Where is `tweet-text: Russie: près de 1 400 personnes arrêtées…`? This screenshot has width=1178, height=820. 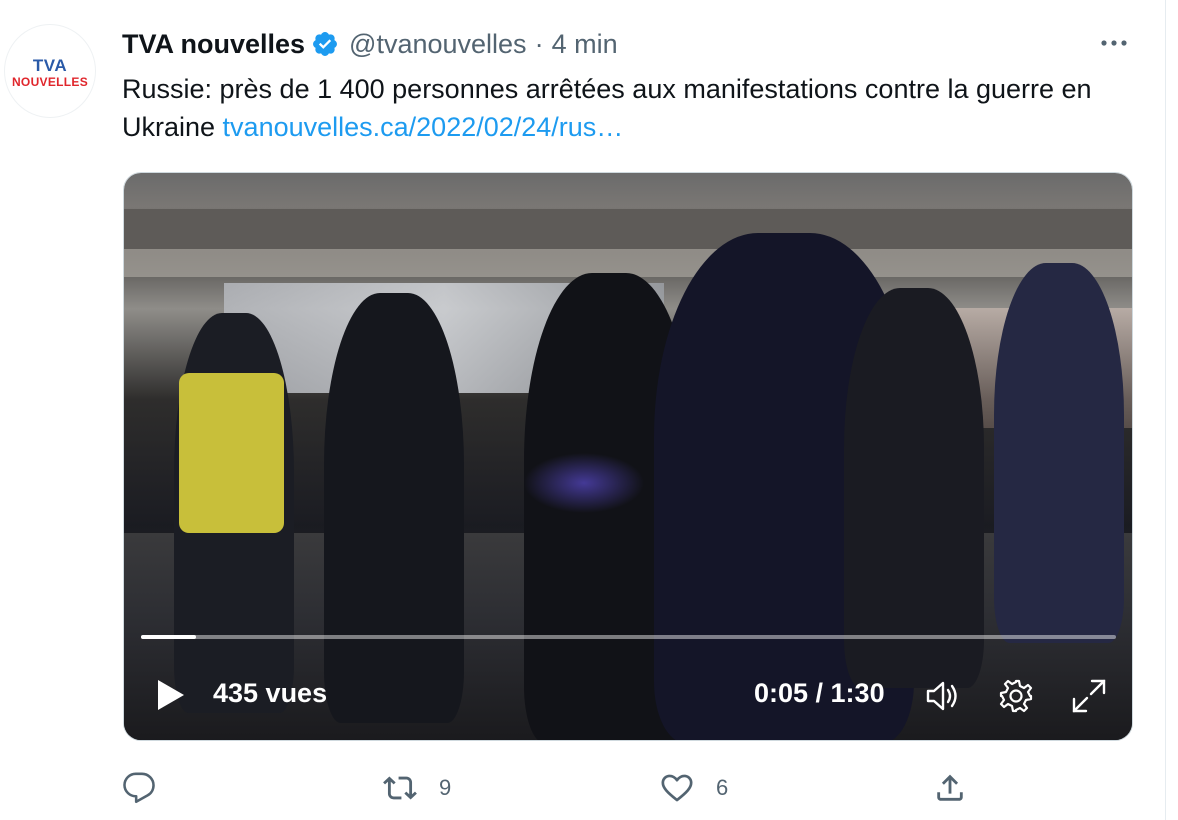 tweet-text: Russie: près de 1 400 personnes arrêtées… is located at coordinates (627, 108).